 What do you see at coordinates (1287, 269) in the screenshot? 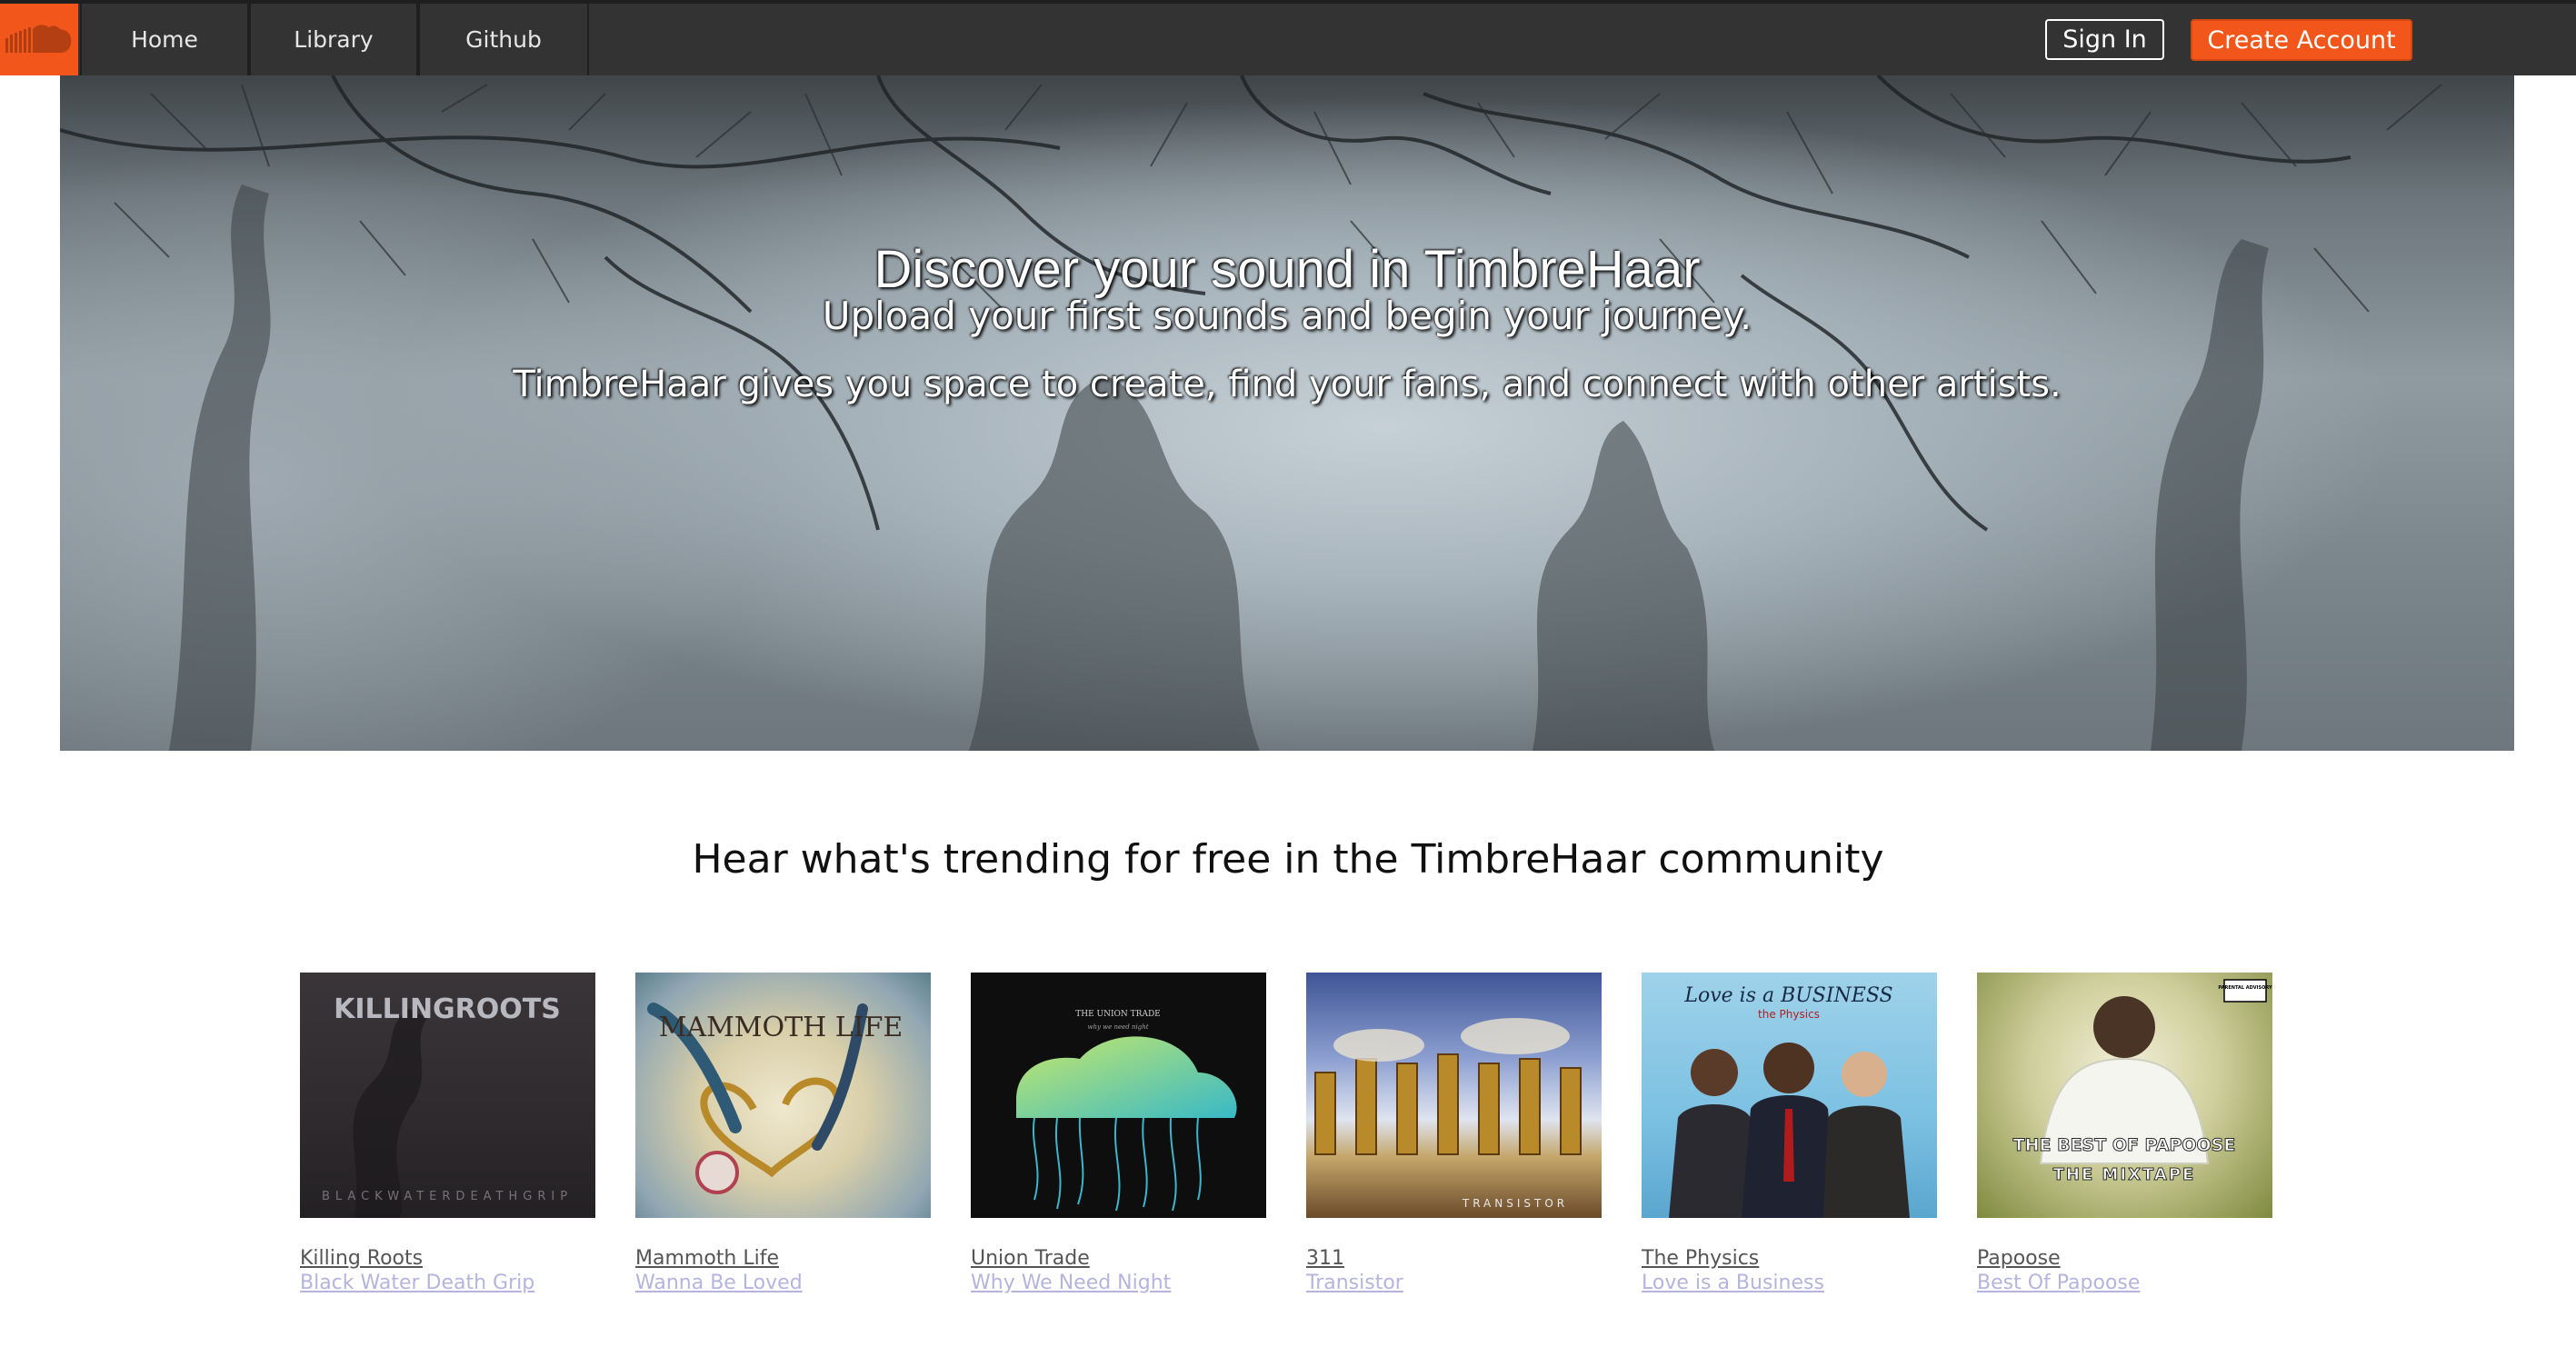
I see `hero-title: Discover your sound in TimbreHaar` at bounding box center [1287, 269].